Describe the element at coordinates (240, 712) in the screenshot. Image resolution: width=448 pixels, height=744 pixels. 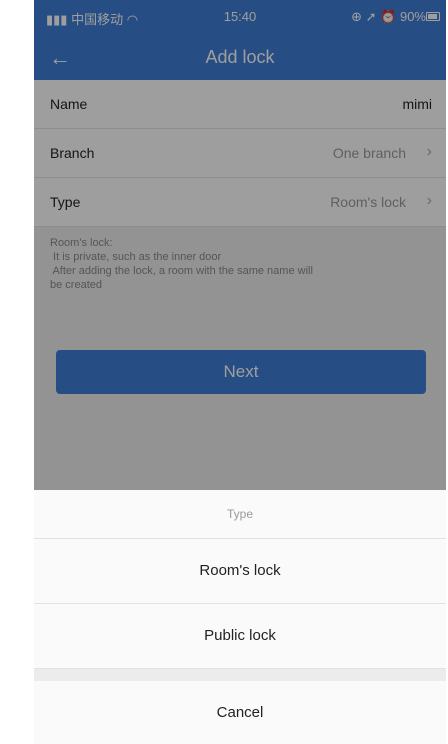
I see `cancel-button: Cancel` at that location.